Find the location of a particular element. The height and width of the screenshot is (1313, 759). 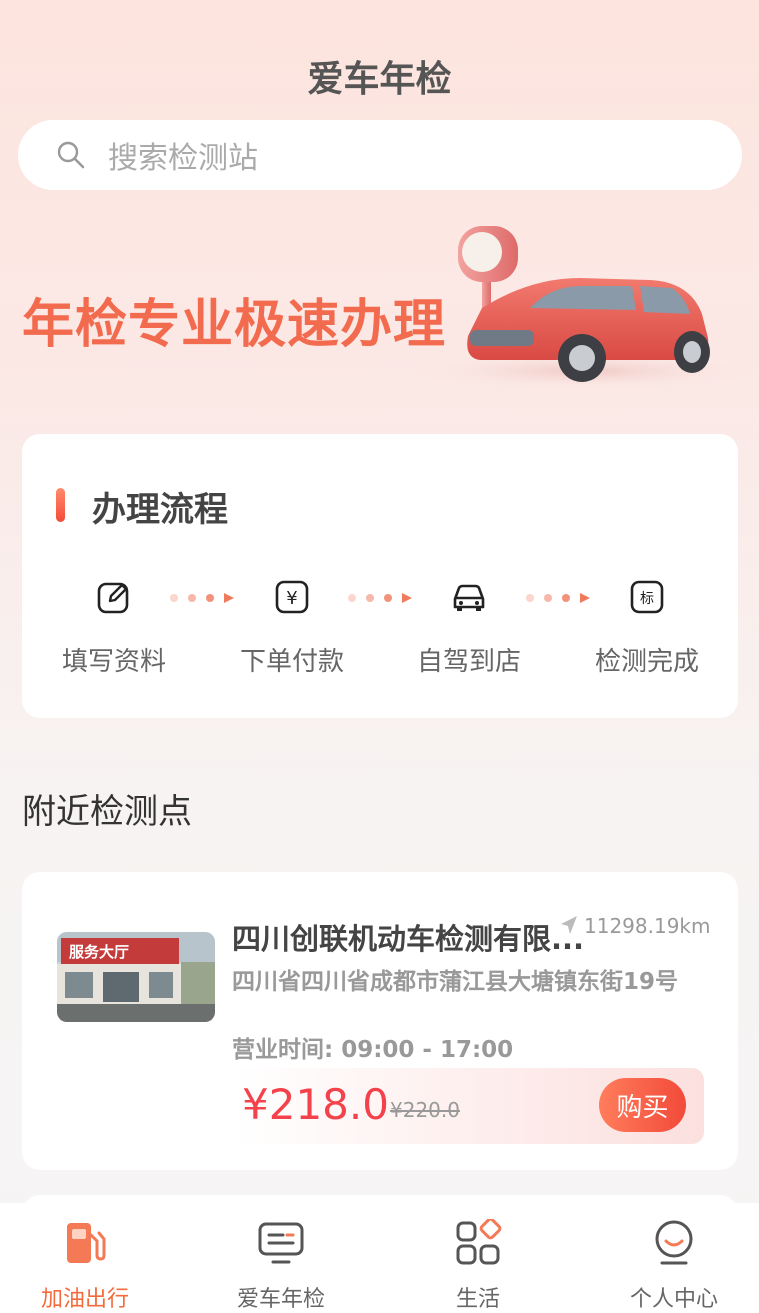

badge-glyph: 标 is located at coordinates (647, 599).